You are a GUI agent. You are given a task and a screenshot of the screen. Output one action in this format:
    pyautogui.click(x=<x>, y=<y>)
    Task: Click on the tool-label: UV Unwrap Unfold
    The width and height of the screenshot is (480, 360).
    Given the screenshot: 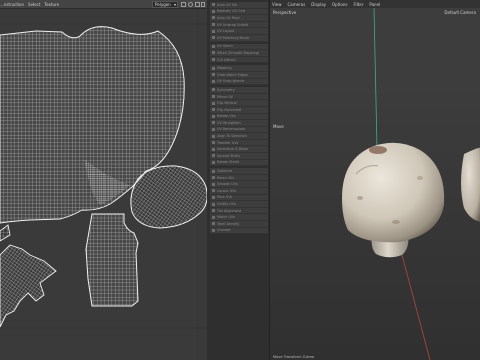 What is the action you would take?
    pyautogui.click(x=232, y=24)
    